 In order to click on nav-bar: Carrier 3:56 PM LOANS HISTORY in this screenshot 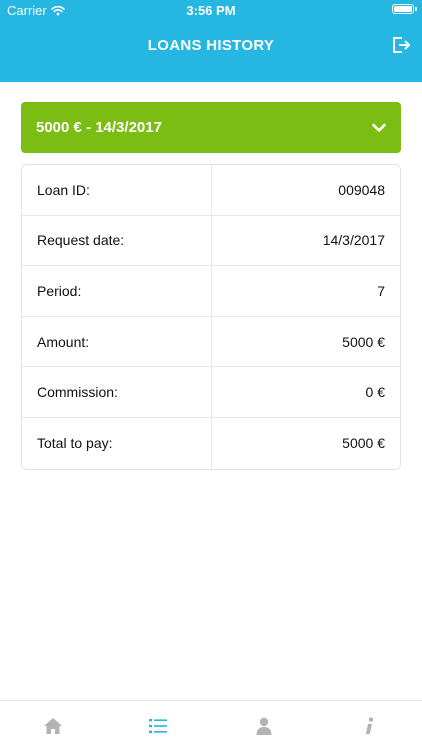, I will do `click(211, 41)`.